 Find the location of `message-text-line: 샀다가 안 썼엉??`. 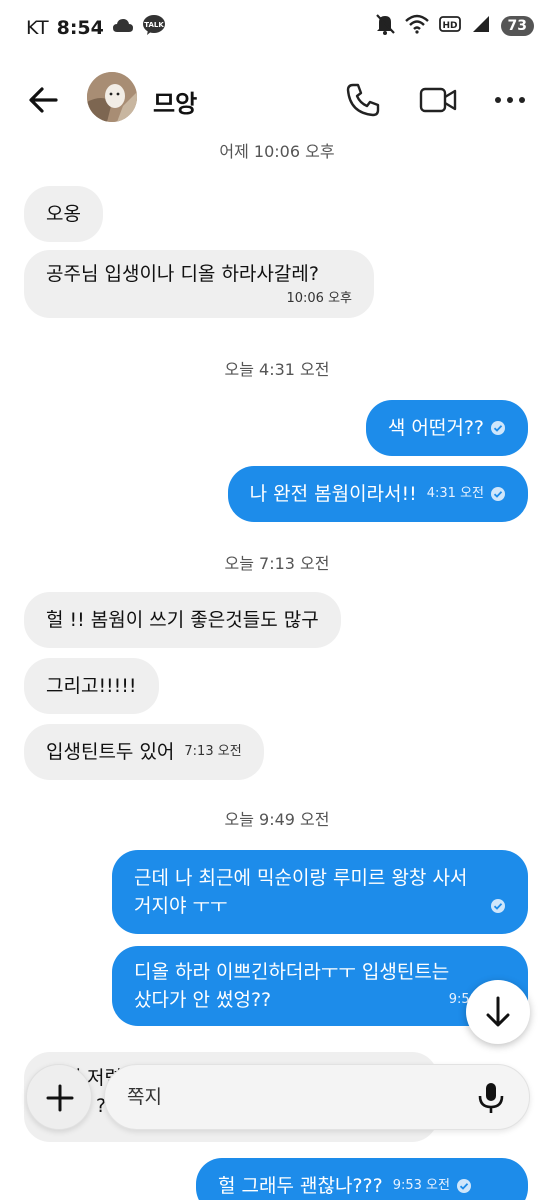

message-text-line: 샀다가 안 썼엉?? is located at coordinates (203, 1000).